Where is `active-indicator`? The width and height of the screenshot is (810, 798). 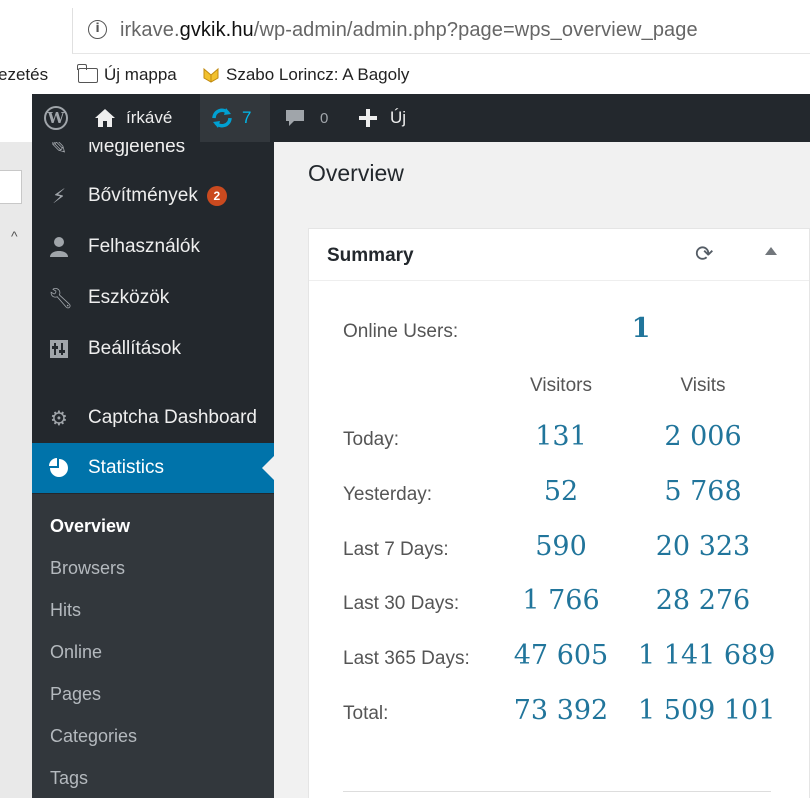 active-indicator is located at coordinates (268, 468).